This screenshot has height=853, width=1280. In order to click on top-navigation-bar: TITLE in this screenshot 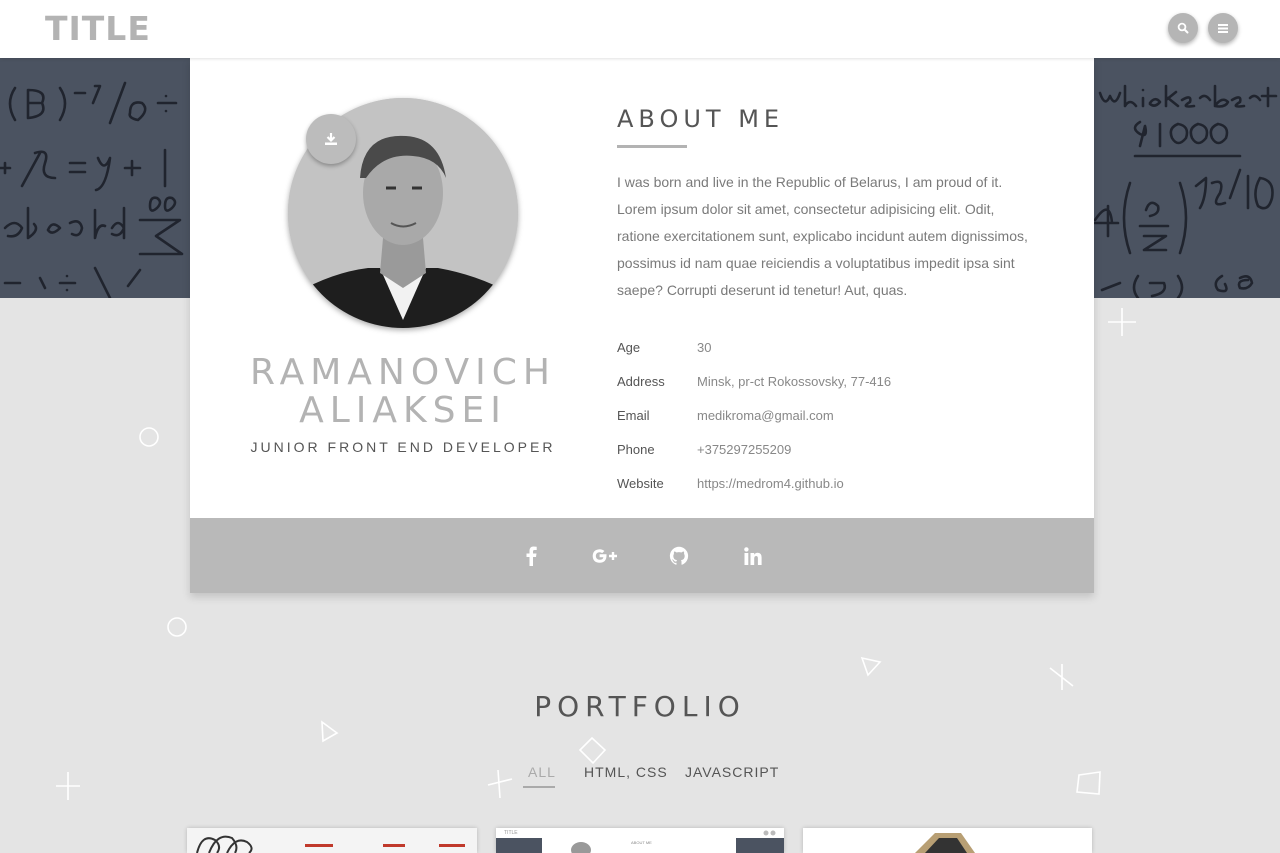, I will do `click(640, 29)`.